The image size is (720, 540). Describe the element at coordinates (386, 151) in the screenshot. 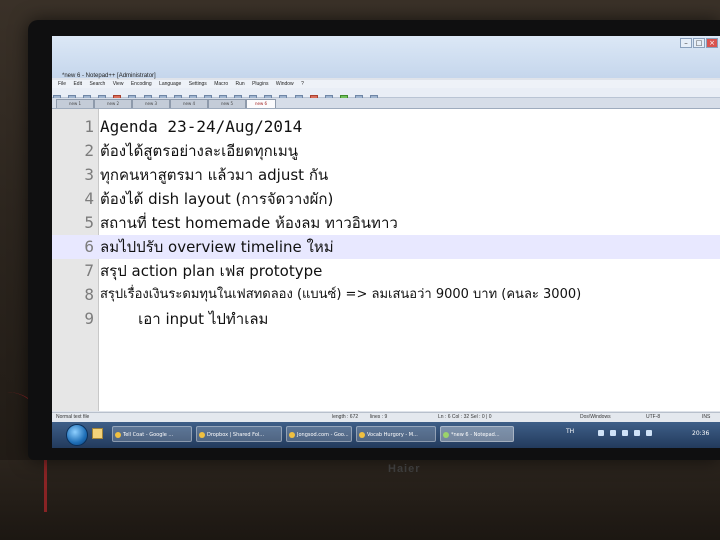

I see `editor-line: 2 ต้องได้สูตรอย่างละเอียดทุกเมนู` at that location.